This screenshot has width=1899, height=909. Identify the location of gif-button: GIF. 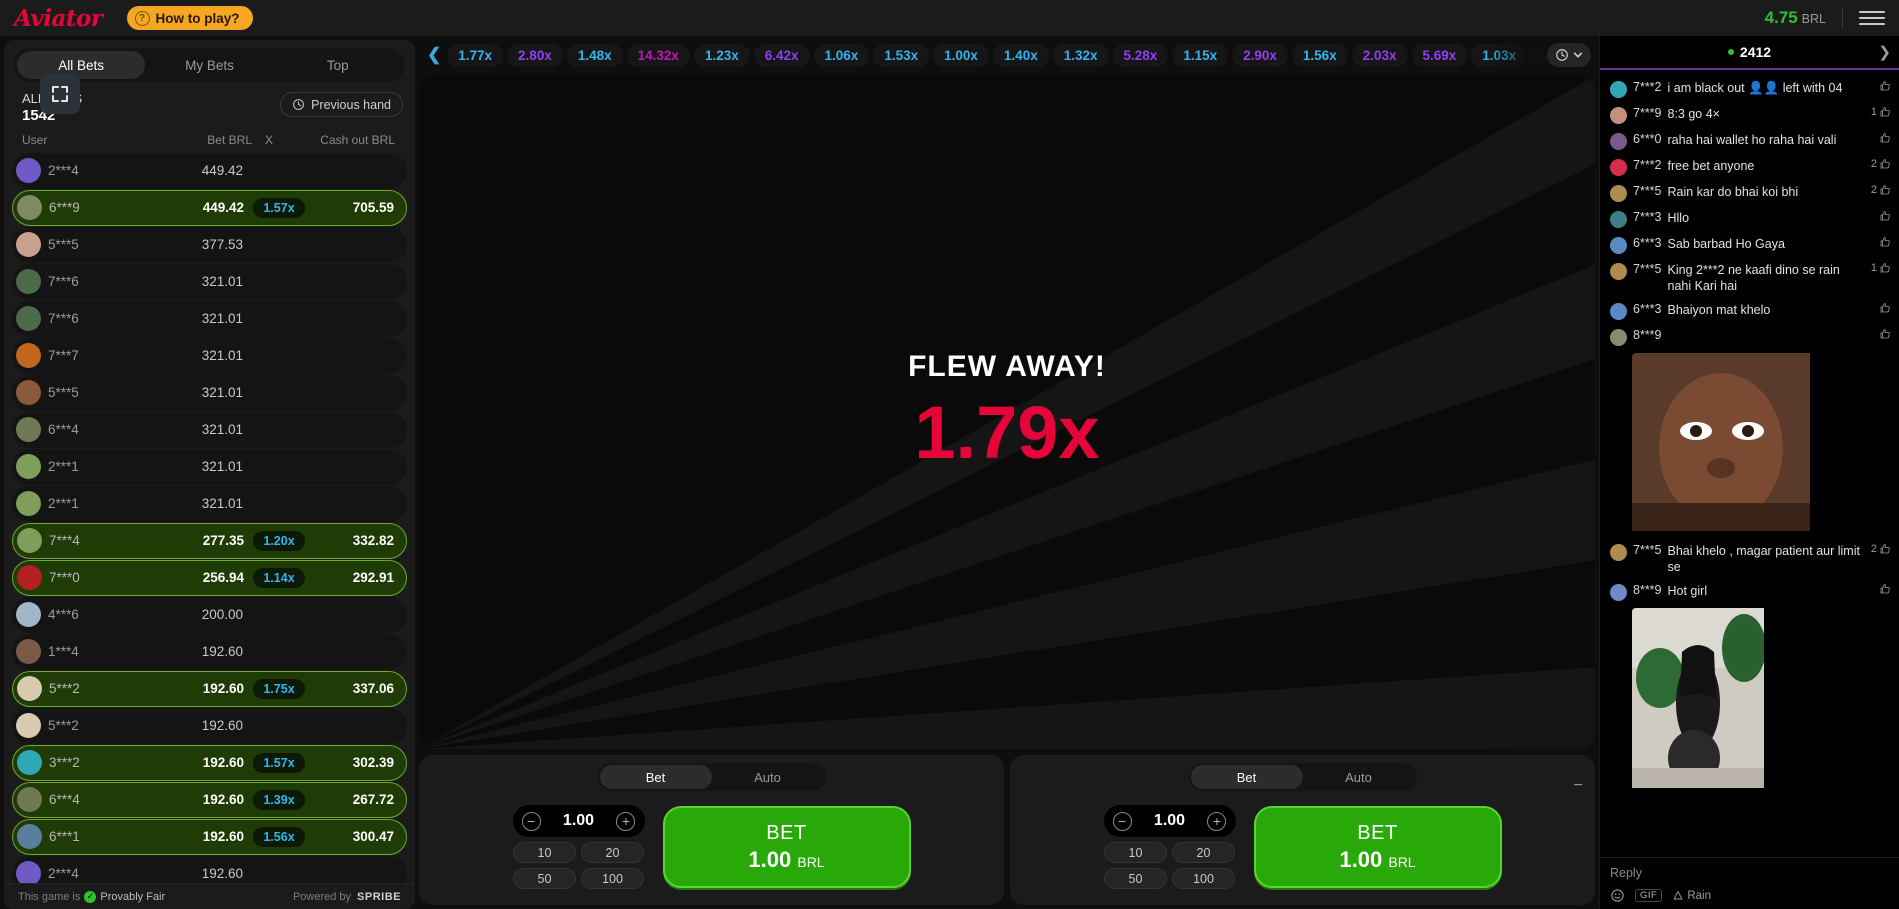
(1649, 895).